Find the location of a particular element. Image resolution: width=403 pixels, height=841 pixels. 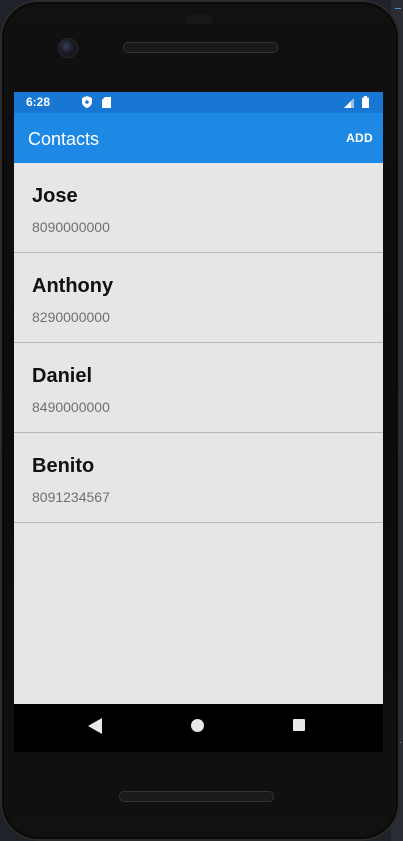

add-contact-button: ADD is located at coordinates (359, 138).